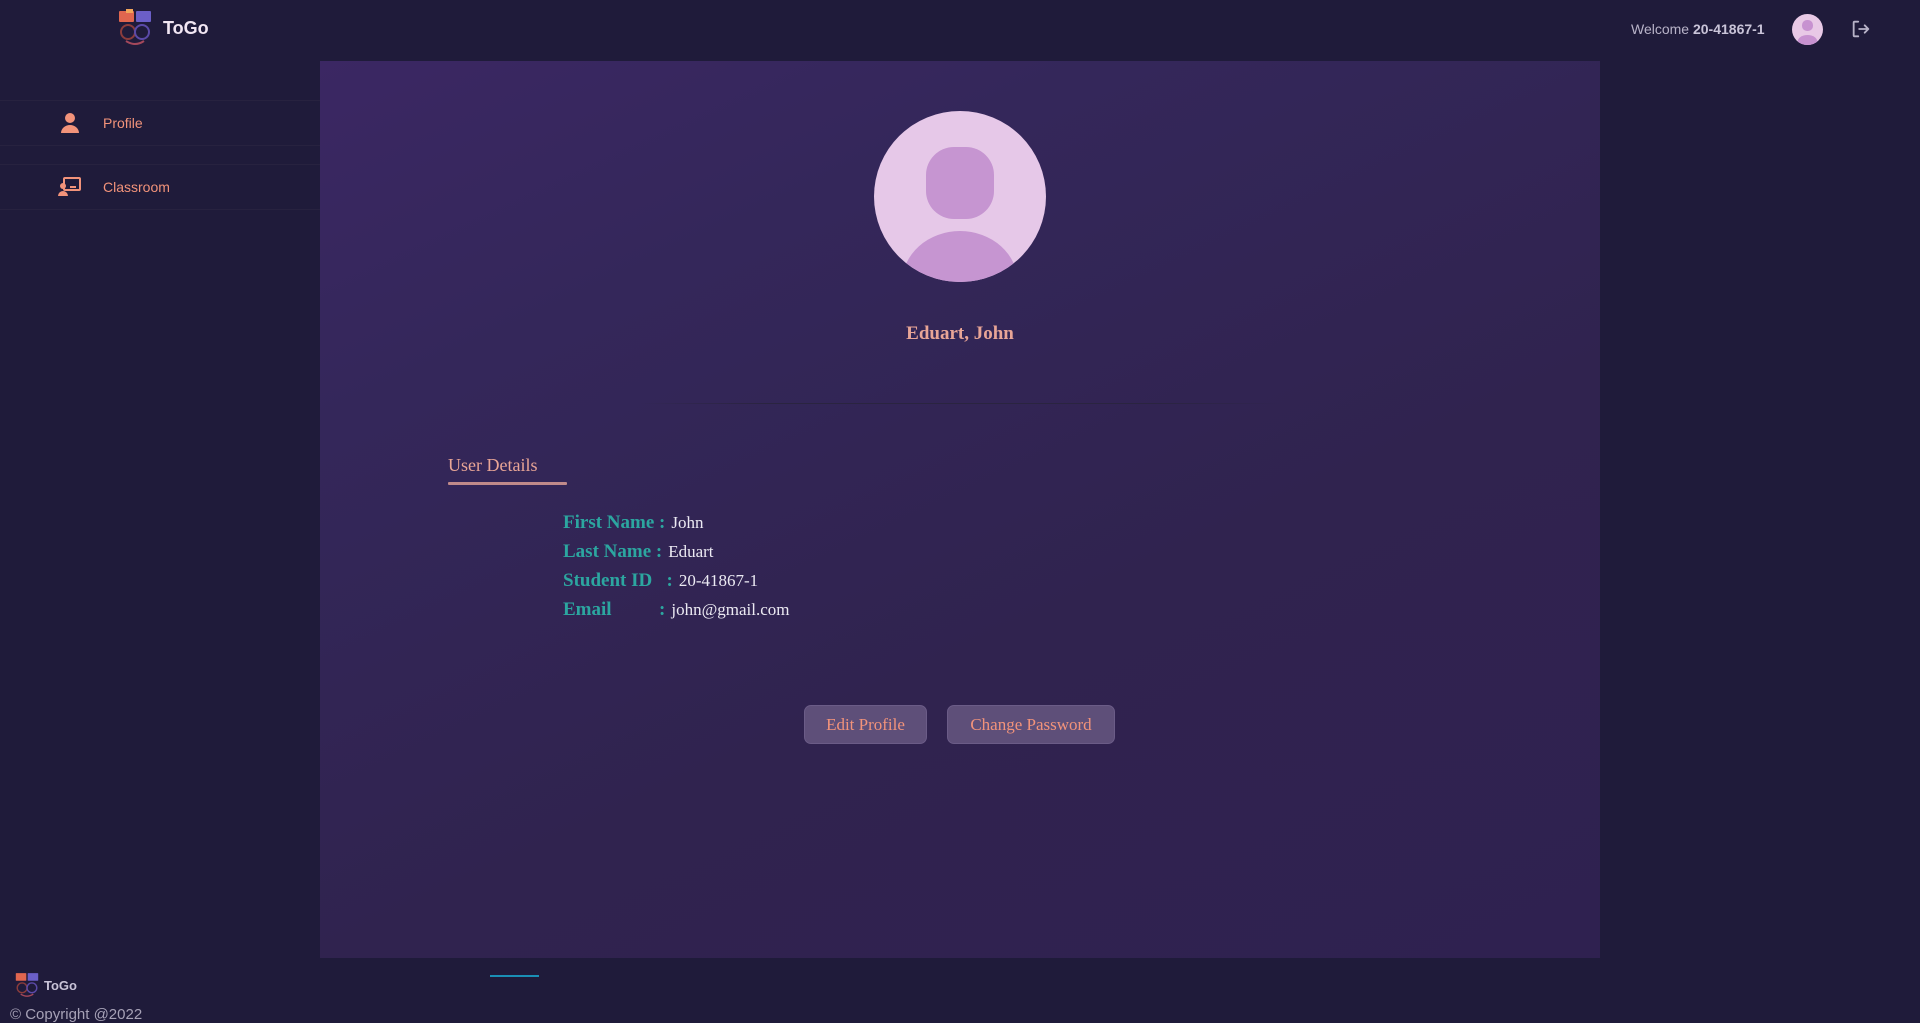  Describe the element at coordinates (718, 580) in the screenshot. I see `field-value: 20-41867-1` at that location.